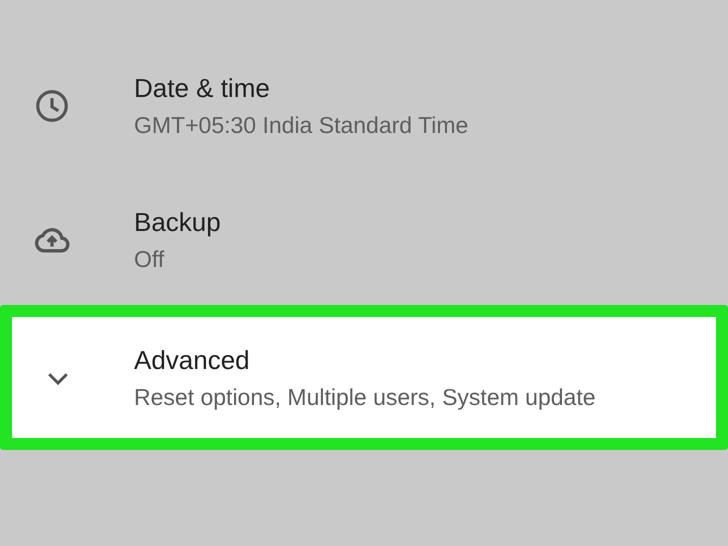  What do you see at coordinates (365, 397) in the screenshot?
I see `setting-subtitle: Reset options, Multiple users, System update` at bounding box center [365, 397].